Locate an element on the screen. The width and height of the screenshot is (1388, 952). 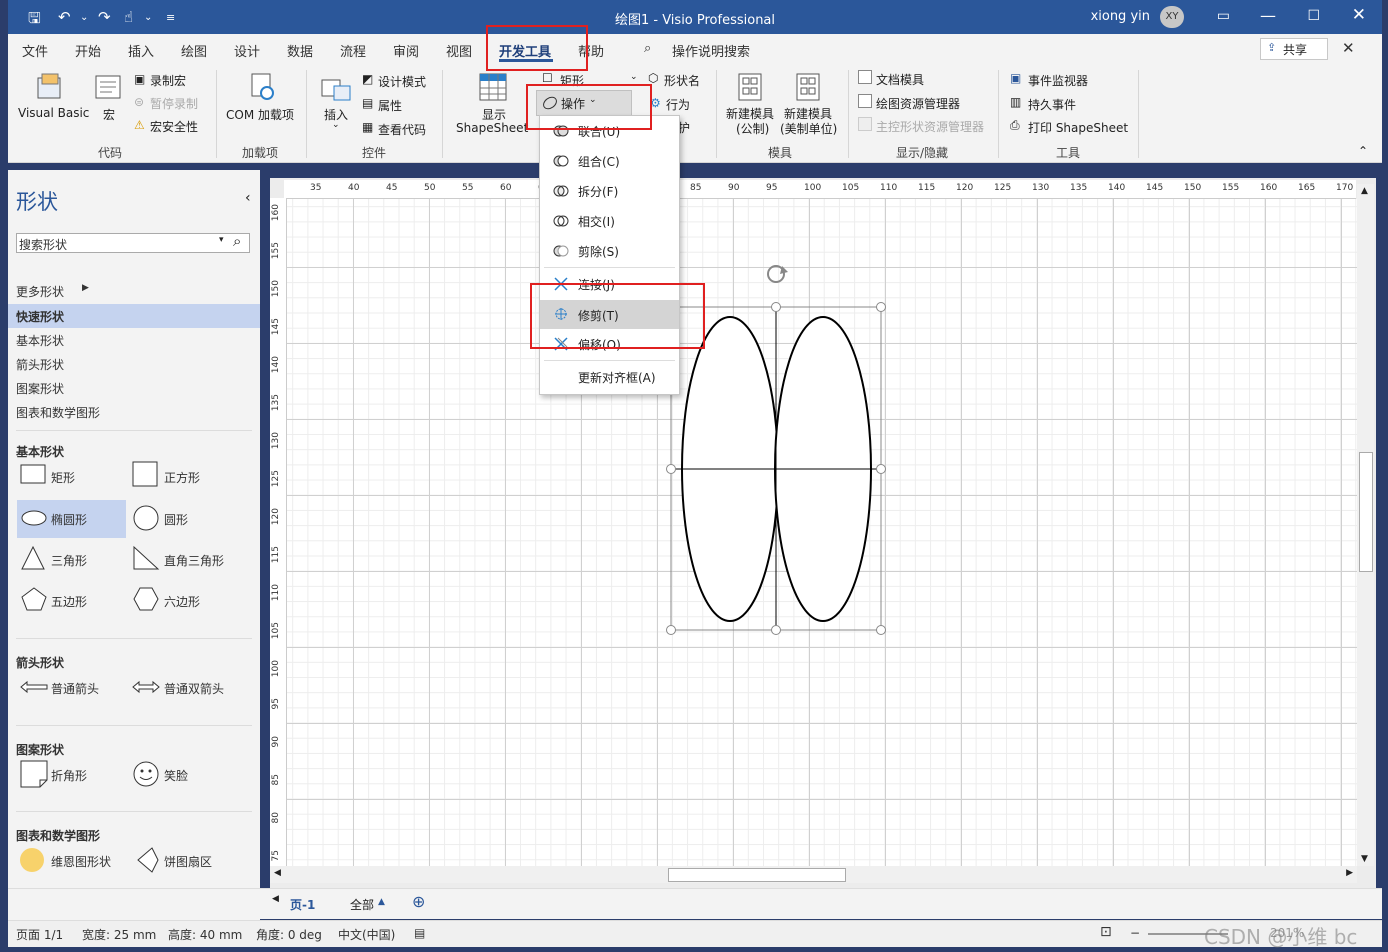
behavior-button: 行为 is located at coordinates (678, 104).